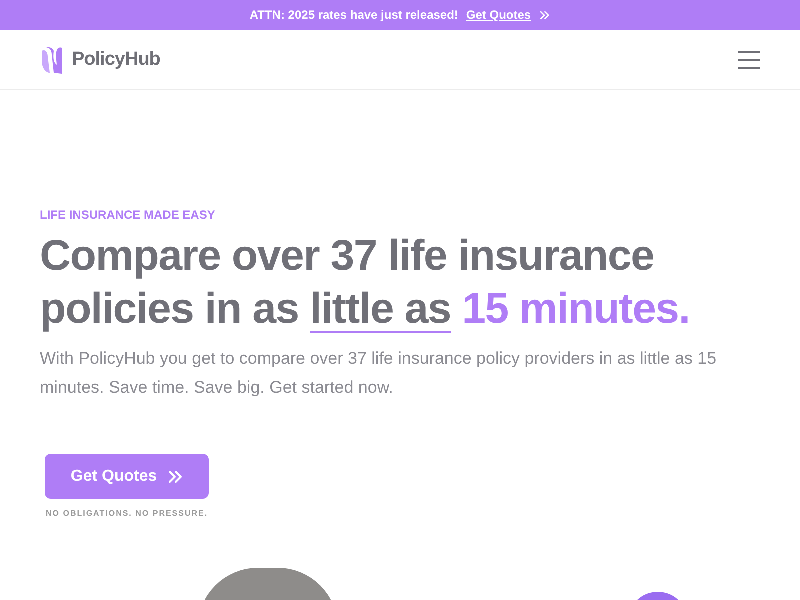 Image resolution: width=800 pixels, height=600 pixels. What do you see at coordinates (116, 59) in the screenshot?
I see `logo-text: PolicyHub` at bounding box center [116, 59].